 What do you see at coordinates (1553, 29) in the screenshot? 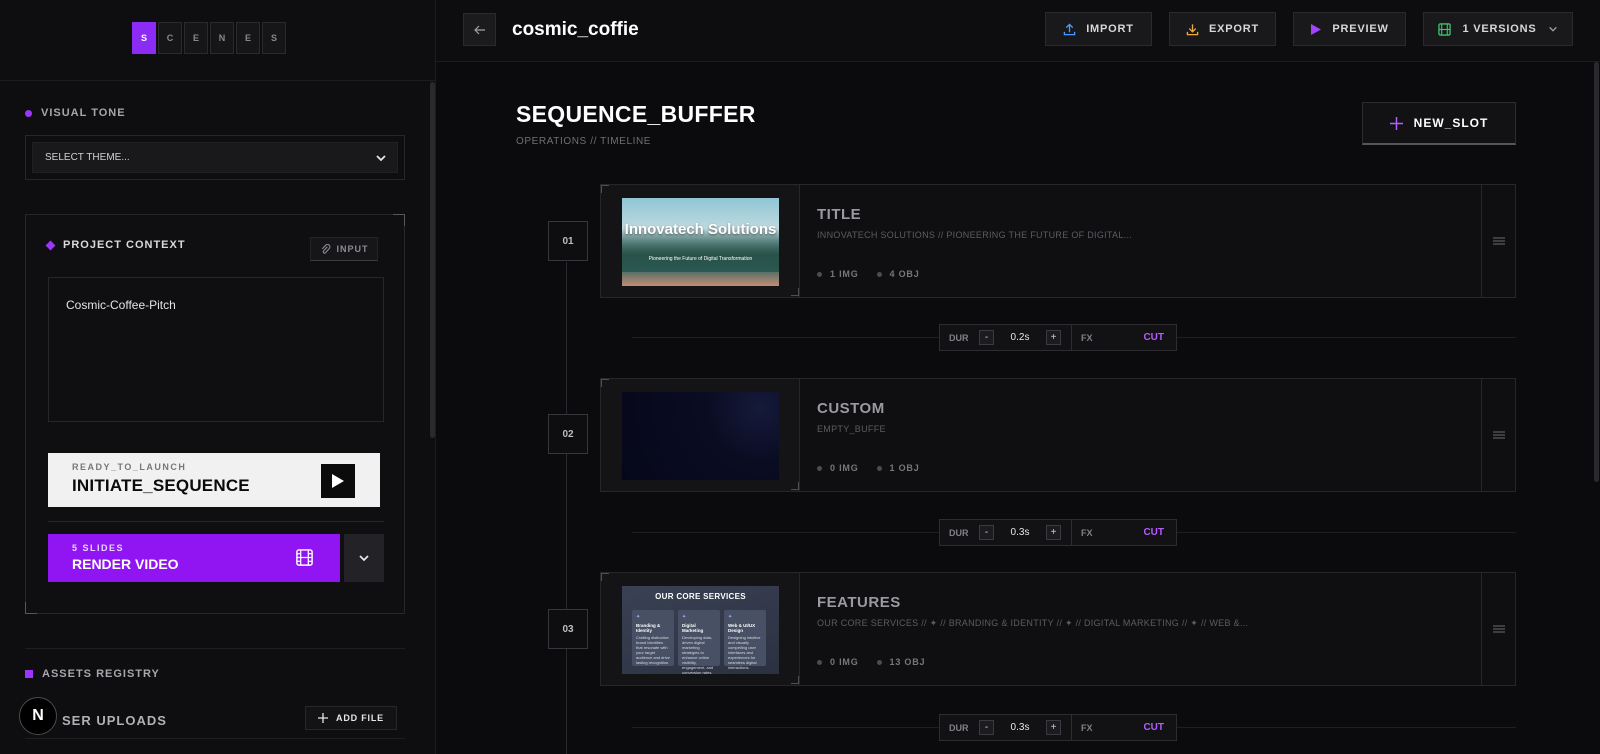
I see `chevron-down-icon` at bounding box center [1553, 29].